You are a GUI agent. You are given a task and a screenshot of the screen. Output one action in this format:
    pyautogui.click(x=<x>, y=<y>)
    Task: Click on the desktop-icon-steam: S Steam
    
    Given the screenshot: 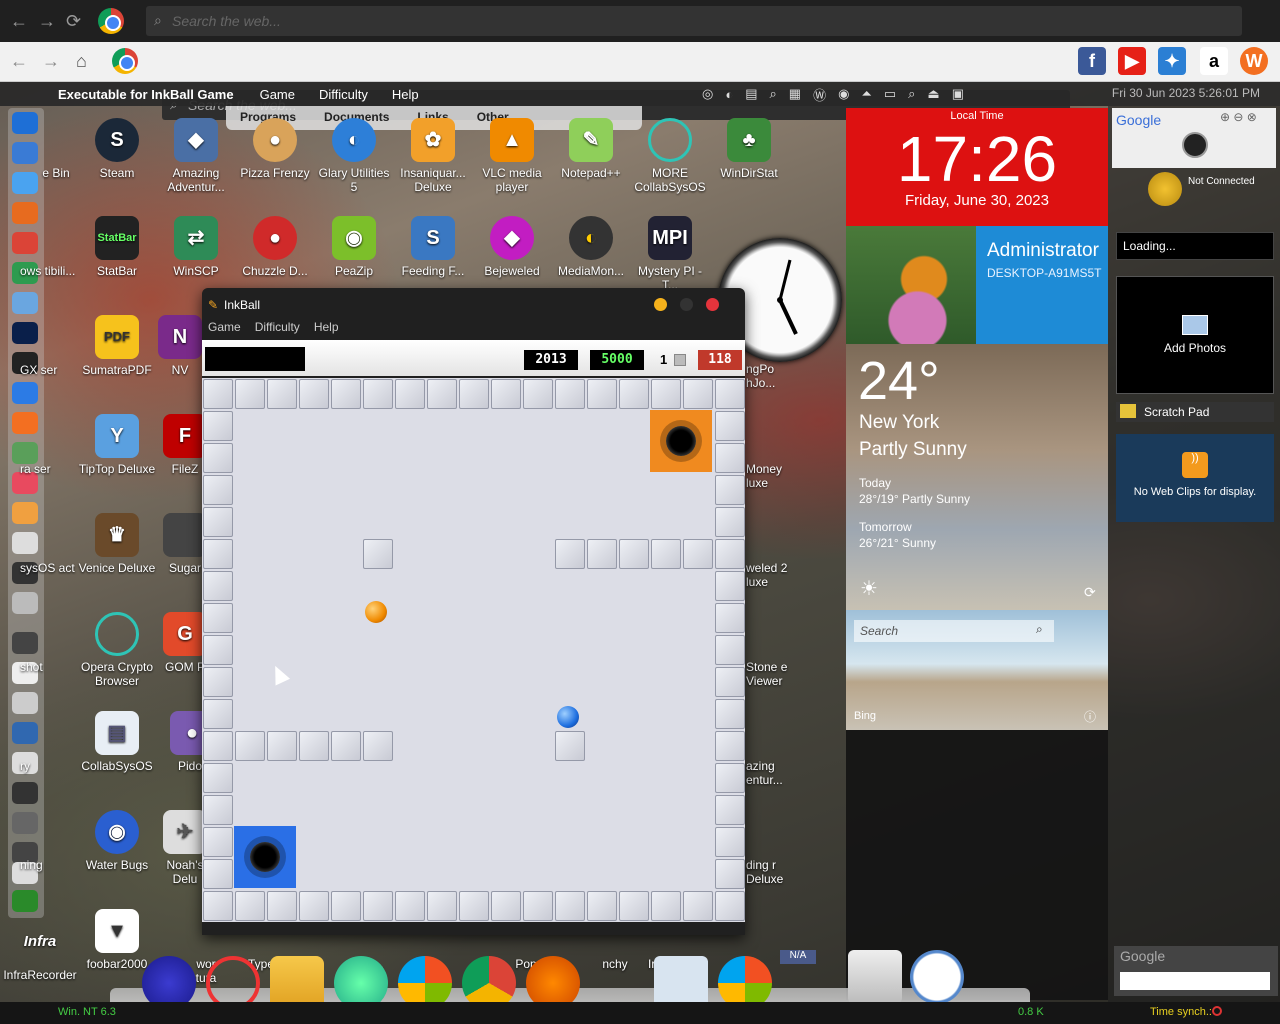 What is the action you would take?
    pyautogui.click(x=117, y=149)
    